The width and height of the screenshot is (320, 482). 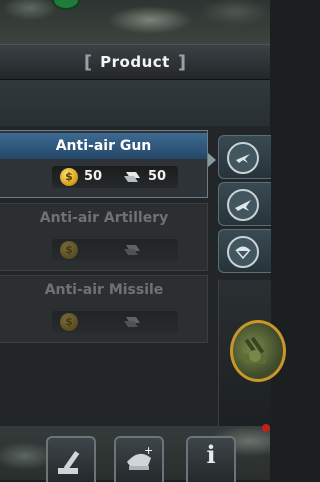 What do you see at coordinates (211, 454) in the screenshot?
I see `info-icon: i` at bounding box center [211, 454].